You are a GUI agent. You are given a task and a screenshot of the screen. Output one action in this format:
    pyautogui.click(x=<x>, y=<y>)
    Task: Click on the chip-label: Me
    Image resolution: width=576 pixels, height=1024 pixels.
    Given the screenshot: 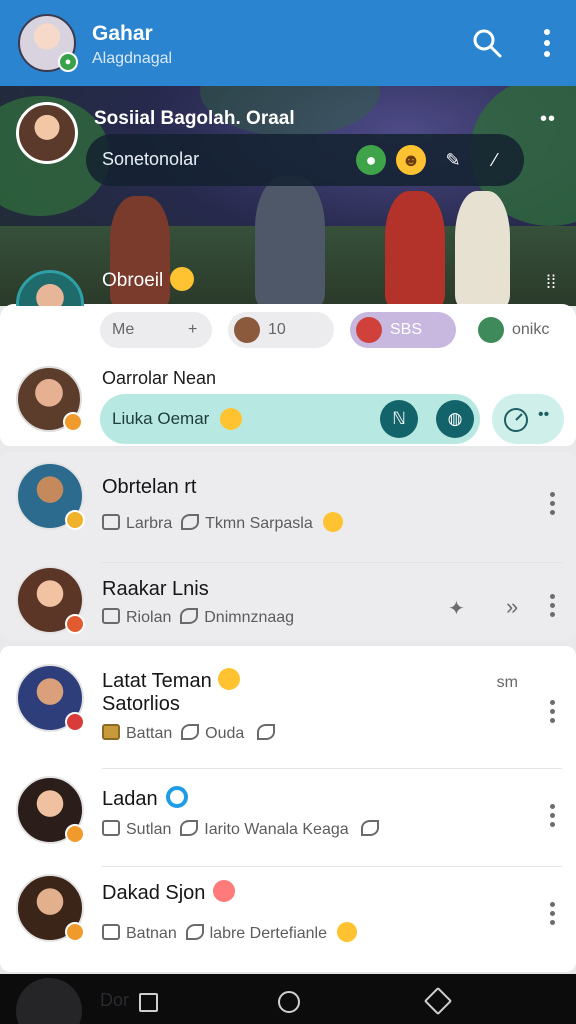 What is the action you would take?
    pyautogui.click(x=123, y=329)
    